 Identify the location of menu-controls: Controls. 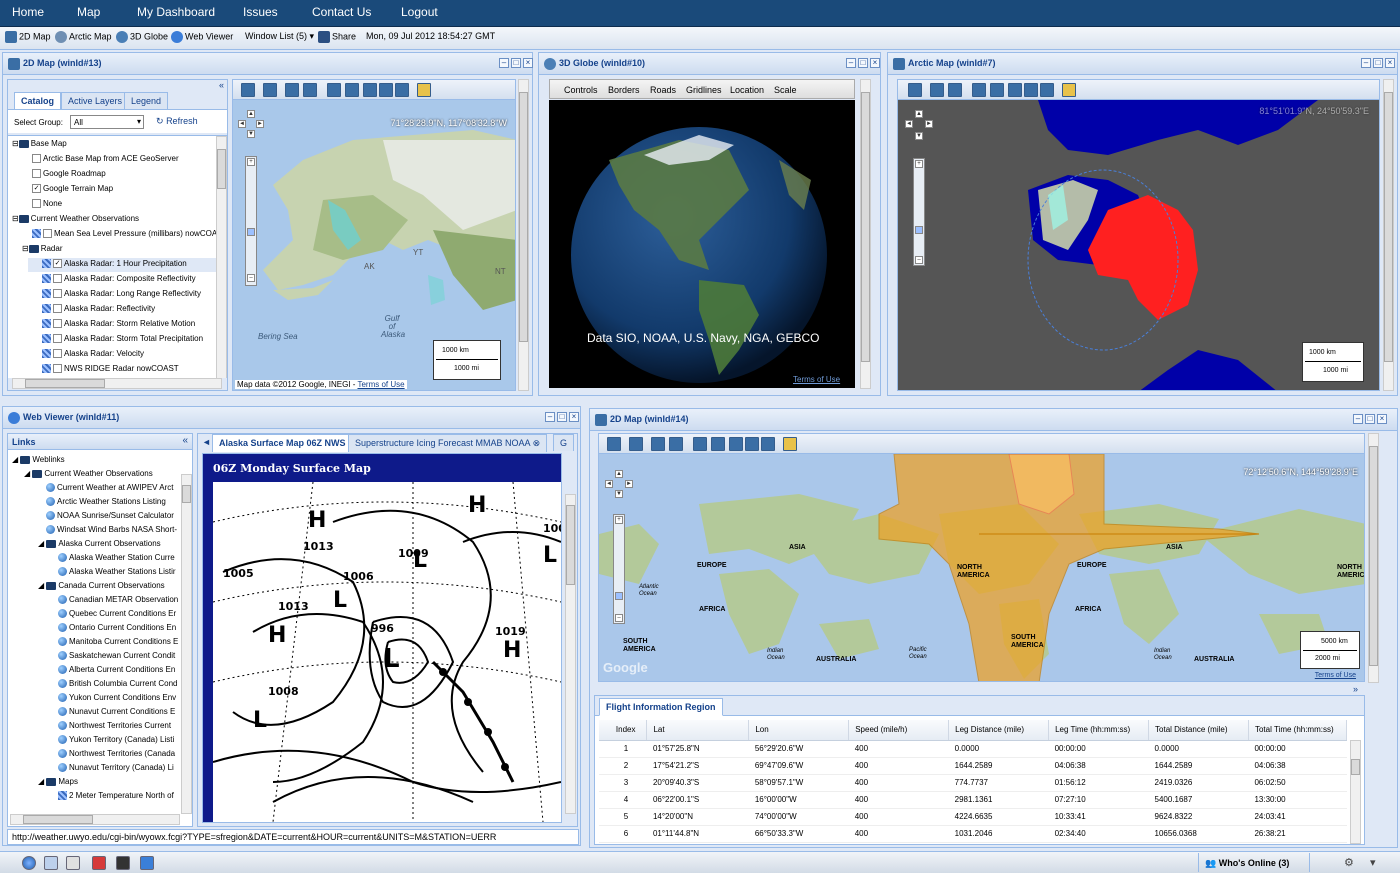
(581, 90).